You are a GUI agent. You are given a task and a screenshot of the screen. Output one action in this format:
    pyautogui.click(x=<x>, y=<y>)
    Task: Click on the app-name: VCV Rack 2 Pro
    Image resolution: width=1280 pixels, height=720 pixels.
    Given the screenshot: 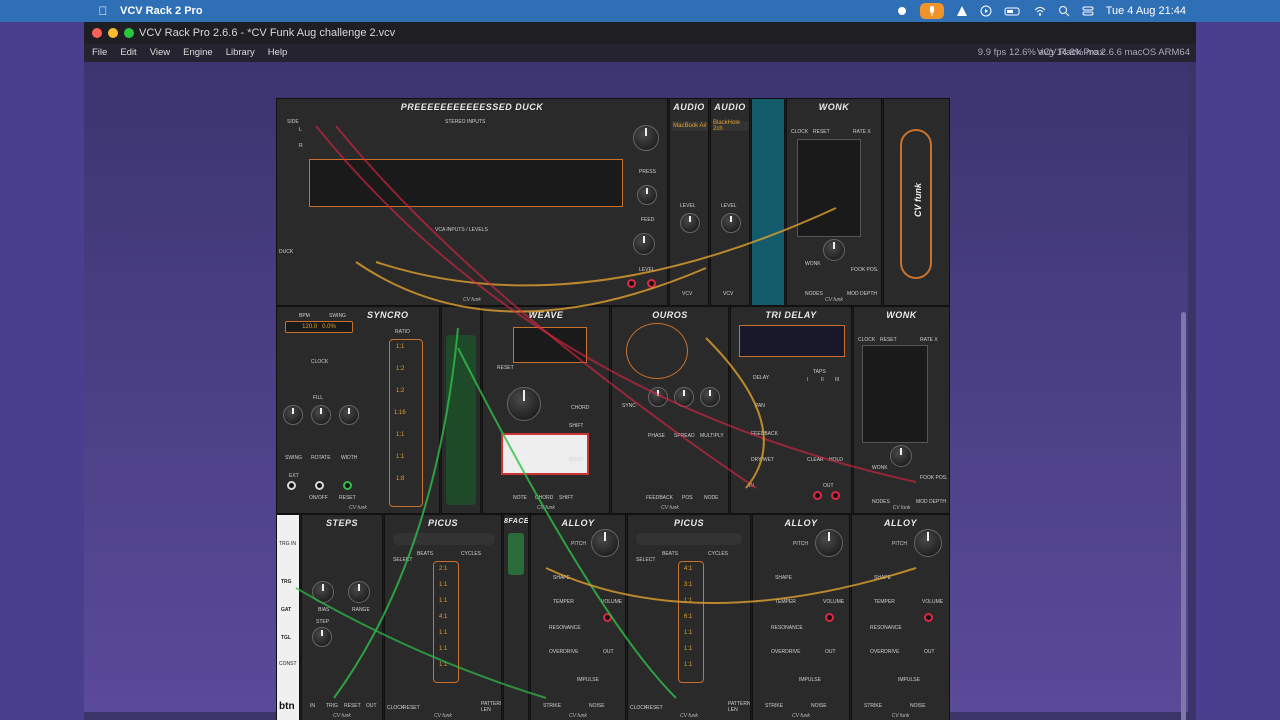 What is the action you would take?
    pyautogui.click(x=161, y=11)
    